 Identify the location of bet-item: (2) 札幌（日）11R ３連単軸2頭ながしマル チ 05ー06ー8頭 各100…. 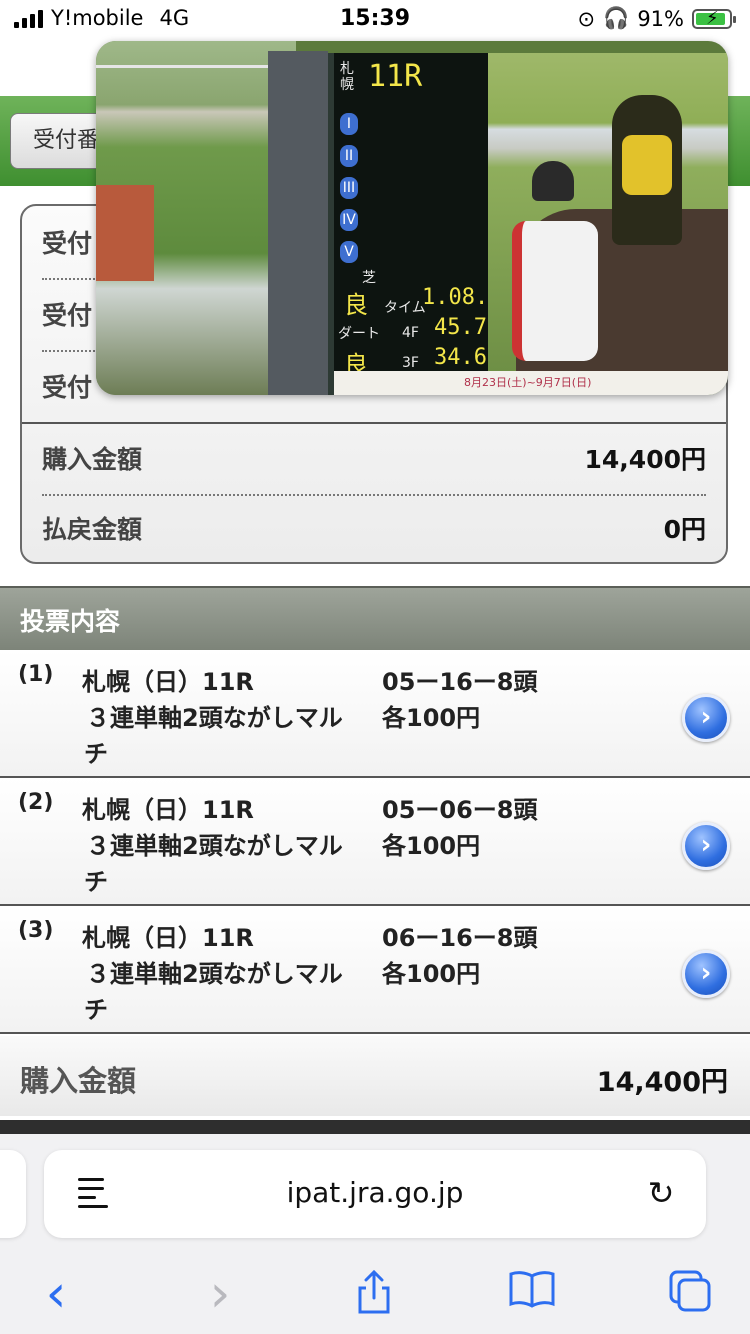
(375, 842).